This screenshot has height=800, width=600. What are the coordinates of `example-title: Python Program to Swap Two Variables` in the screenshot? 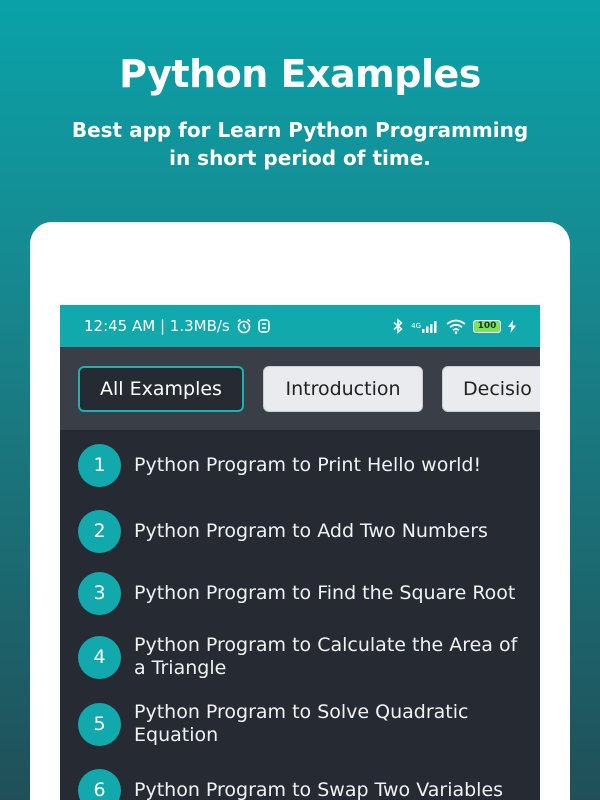 It's located at (319, 789).